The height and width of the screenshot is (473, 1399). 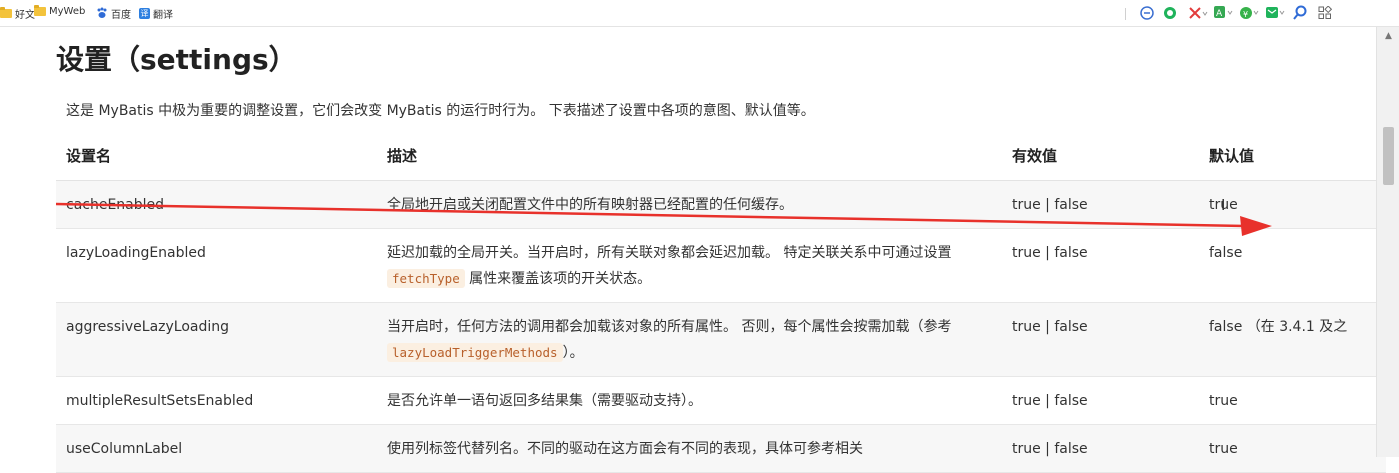 What do you see at coordinates (1388, 156) in the screenshot?
I see `scrollbar-thumb` at bounding box center [1388, 156].